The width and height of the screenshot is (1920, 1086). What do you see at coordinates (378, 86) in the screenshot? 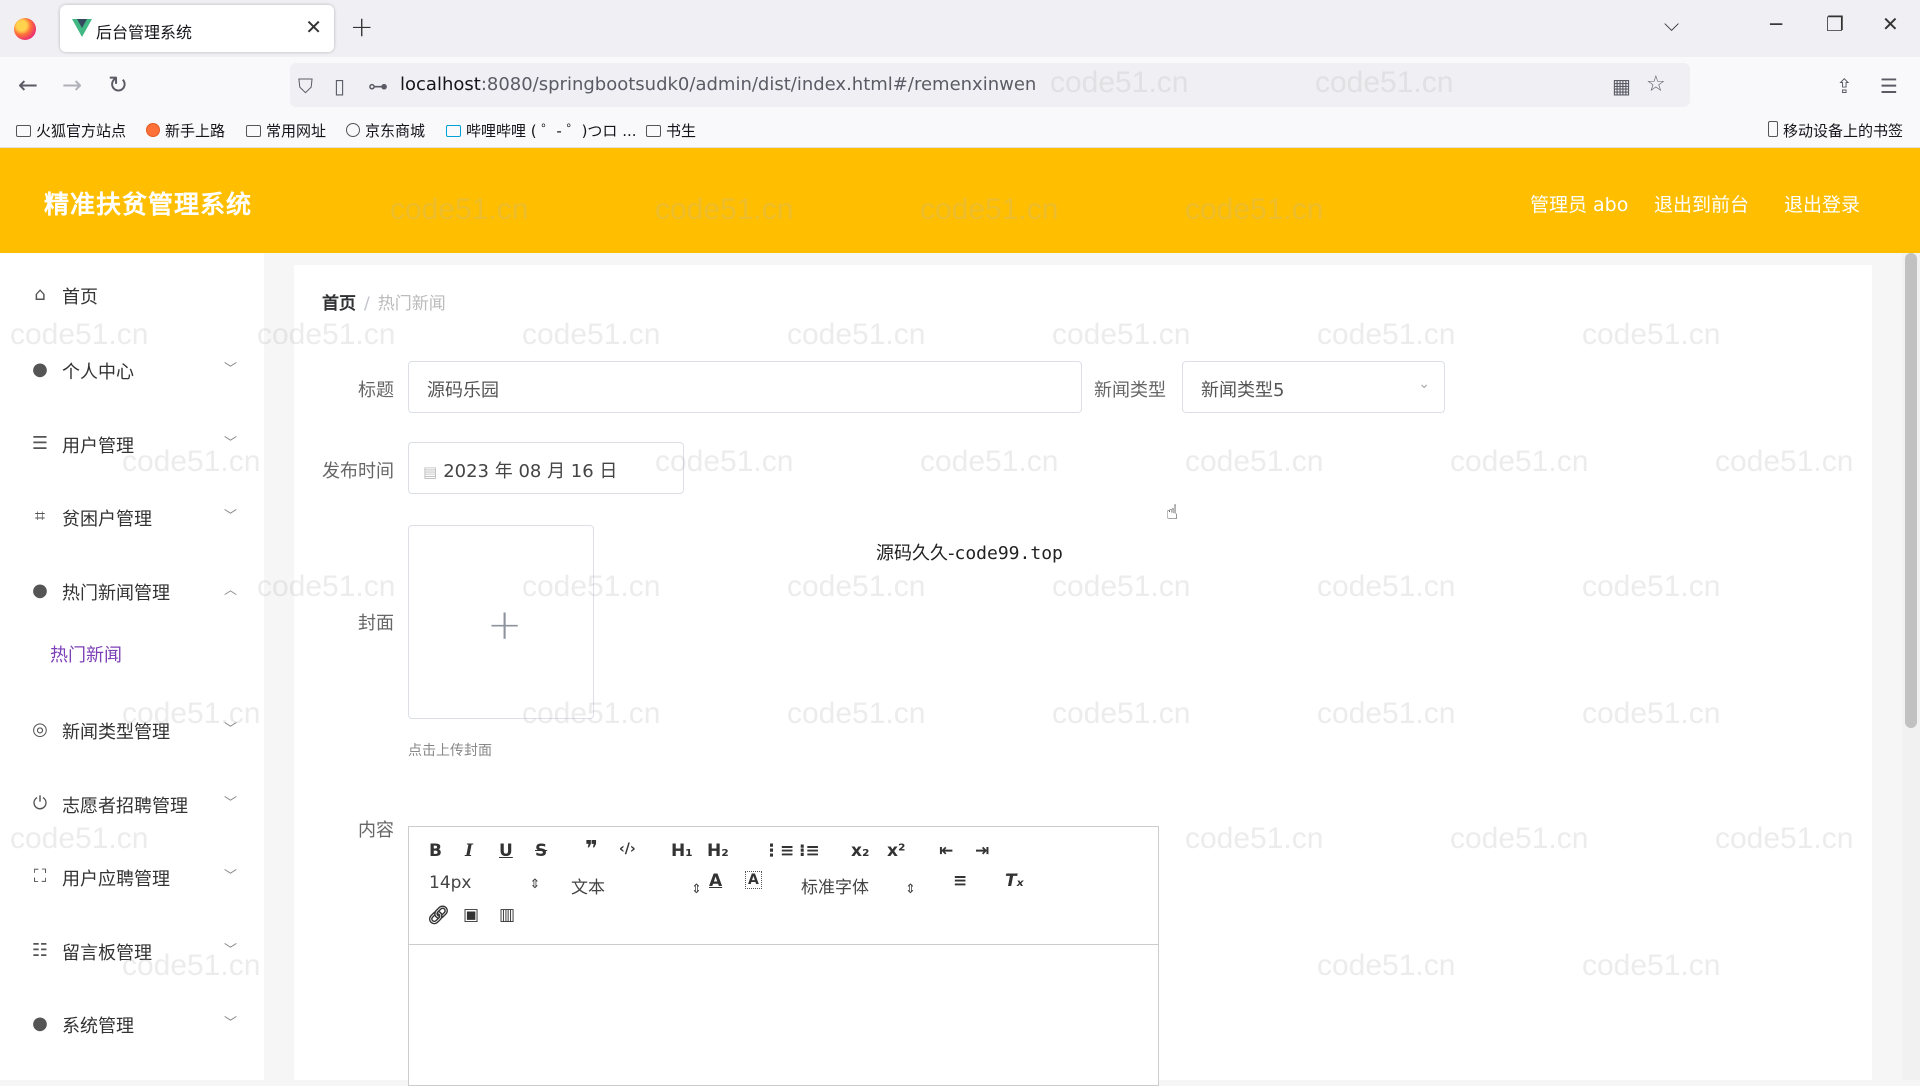
I see `permissions-icon: ⊶` at bounding box center [378, 86].